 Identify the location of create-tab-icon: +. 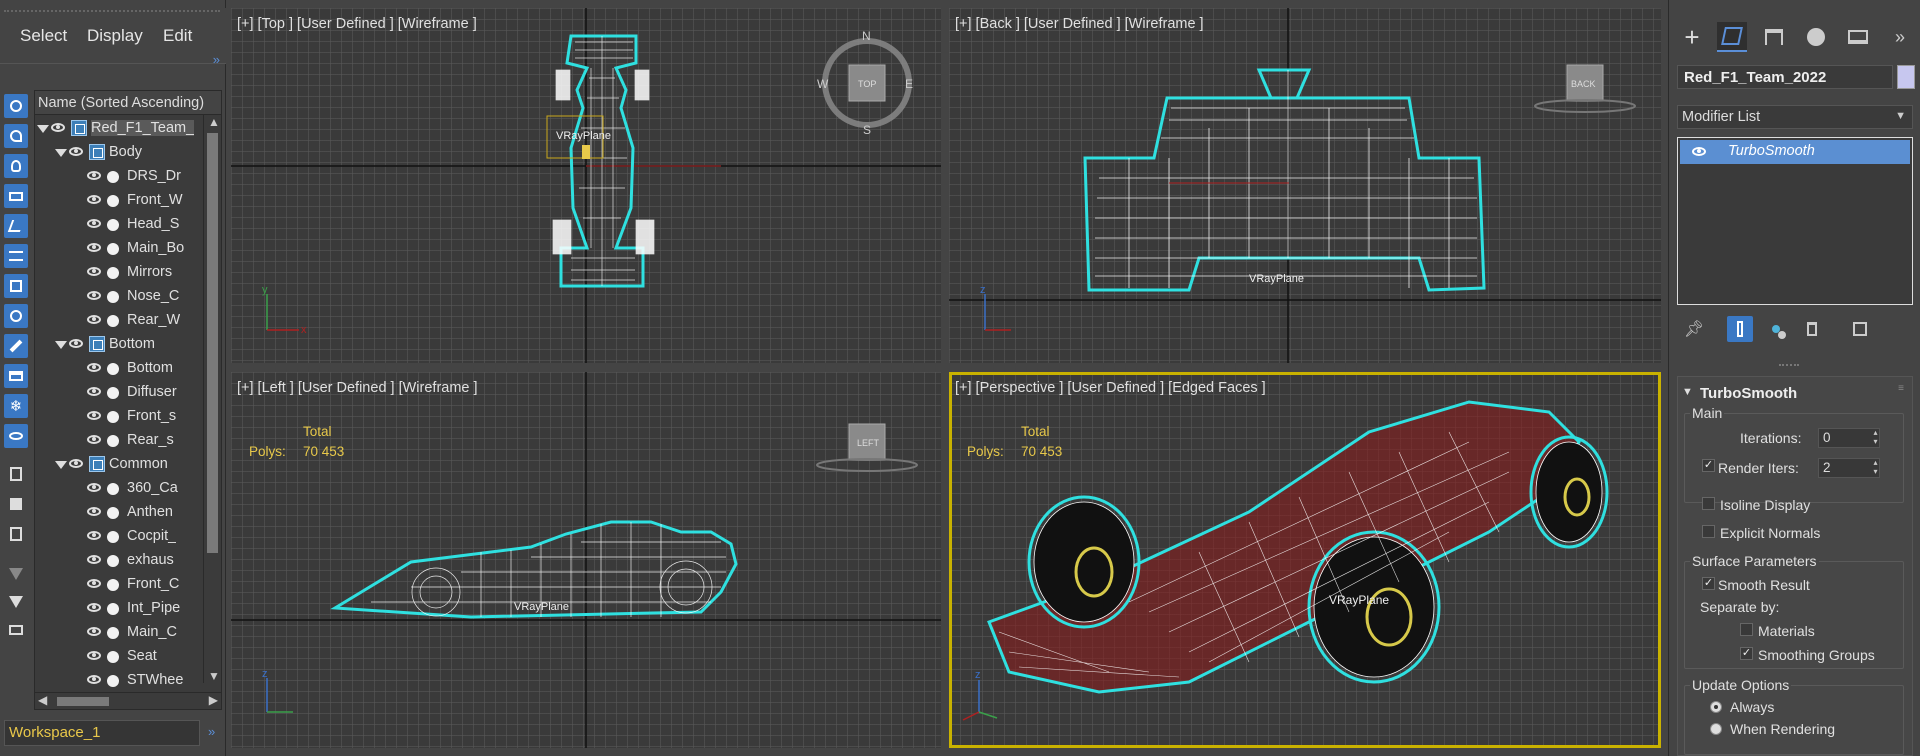
(1692, 37).